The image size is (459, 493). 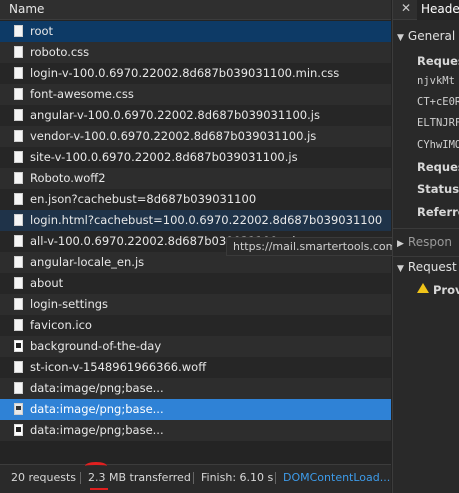 I want to click on name-column-header: Name, so click(x=195, y=10).